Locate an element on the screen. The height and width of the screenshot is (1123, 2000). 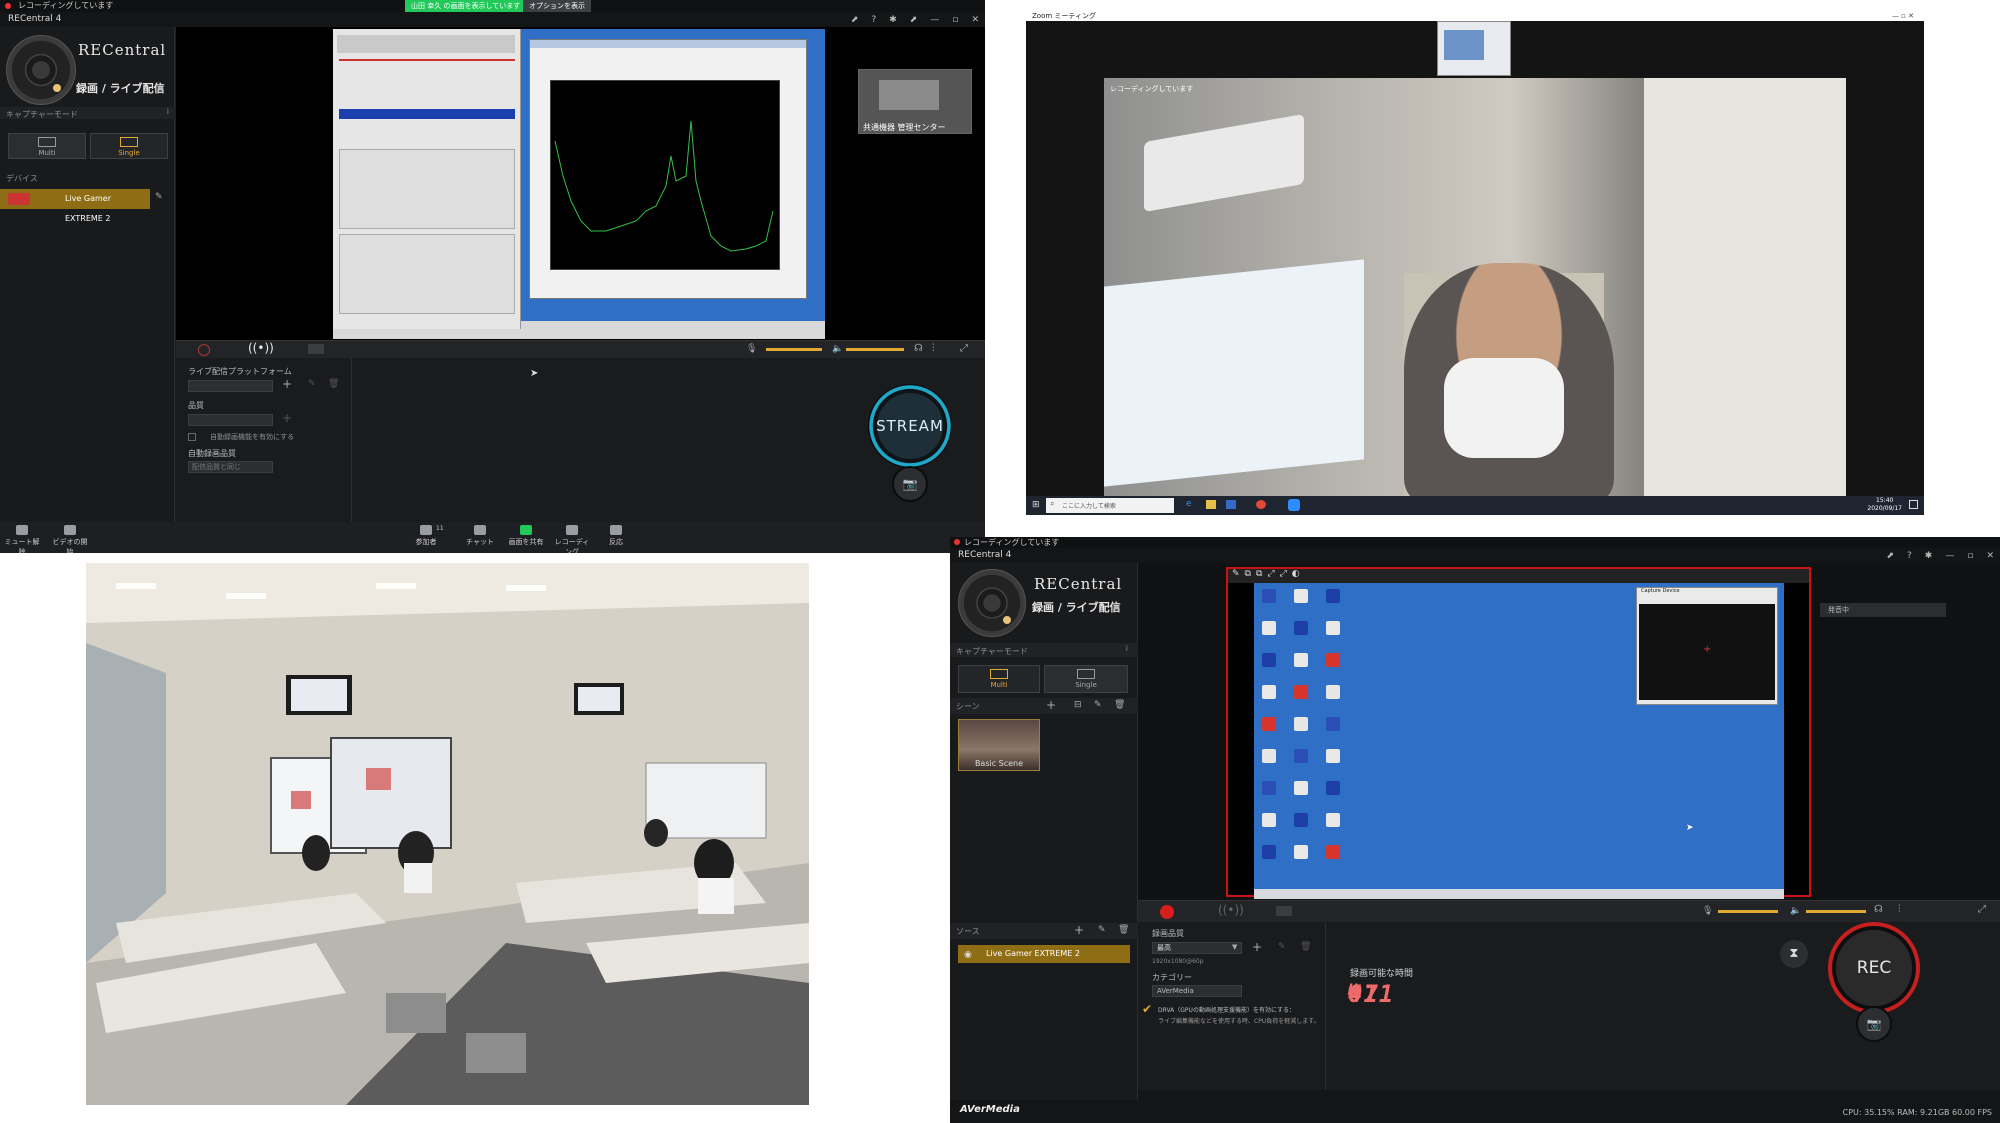
notifications-icon is located at coordinates (1913, 504).